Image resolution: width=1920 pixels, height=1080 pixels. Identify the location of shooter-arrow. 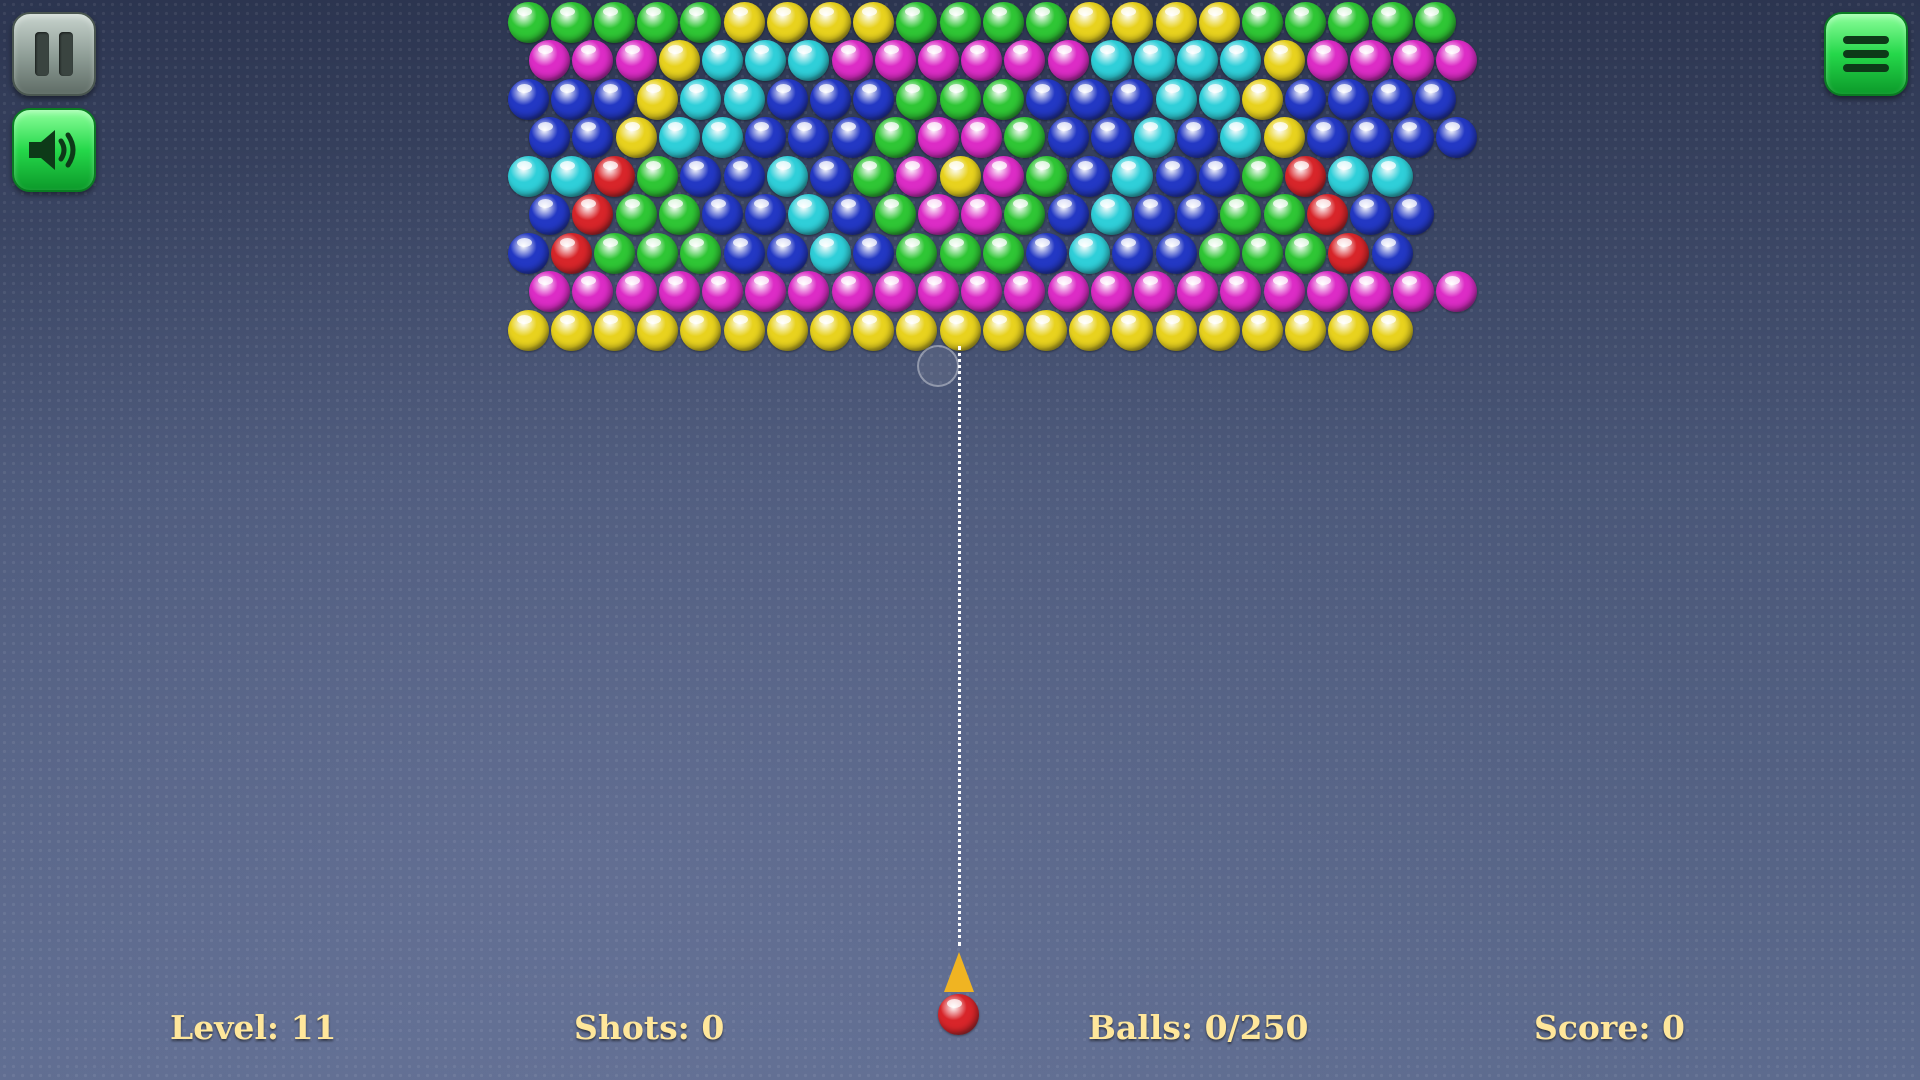
(959, 972).